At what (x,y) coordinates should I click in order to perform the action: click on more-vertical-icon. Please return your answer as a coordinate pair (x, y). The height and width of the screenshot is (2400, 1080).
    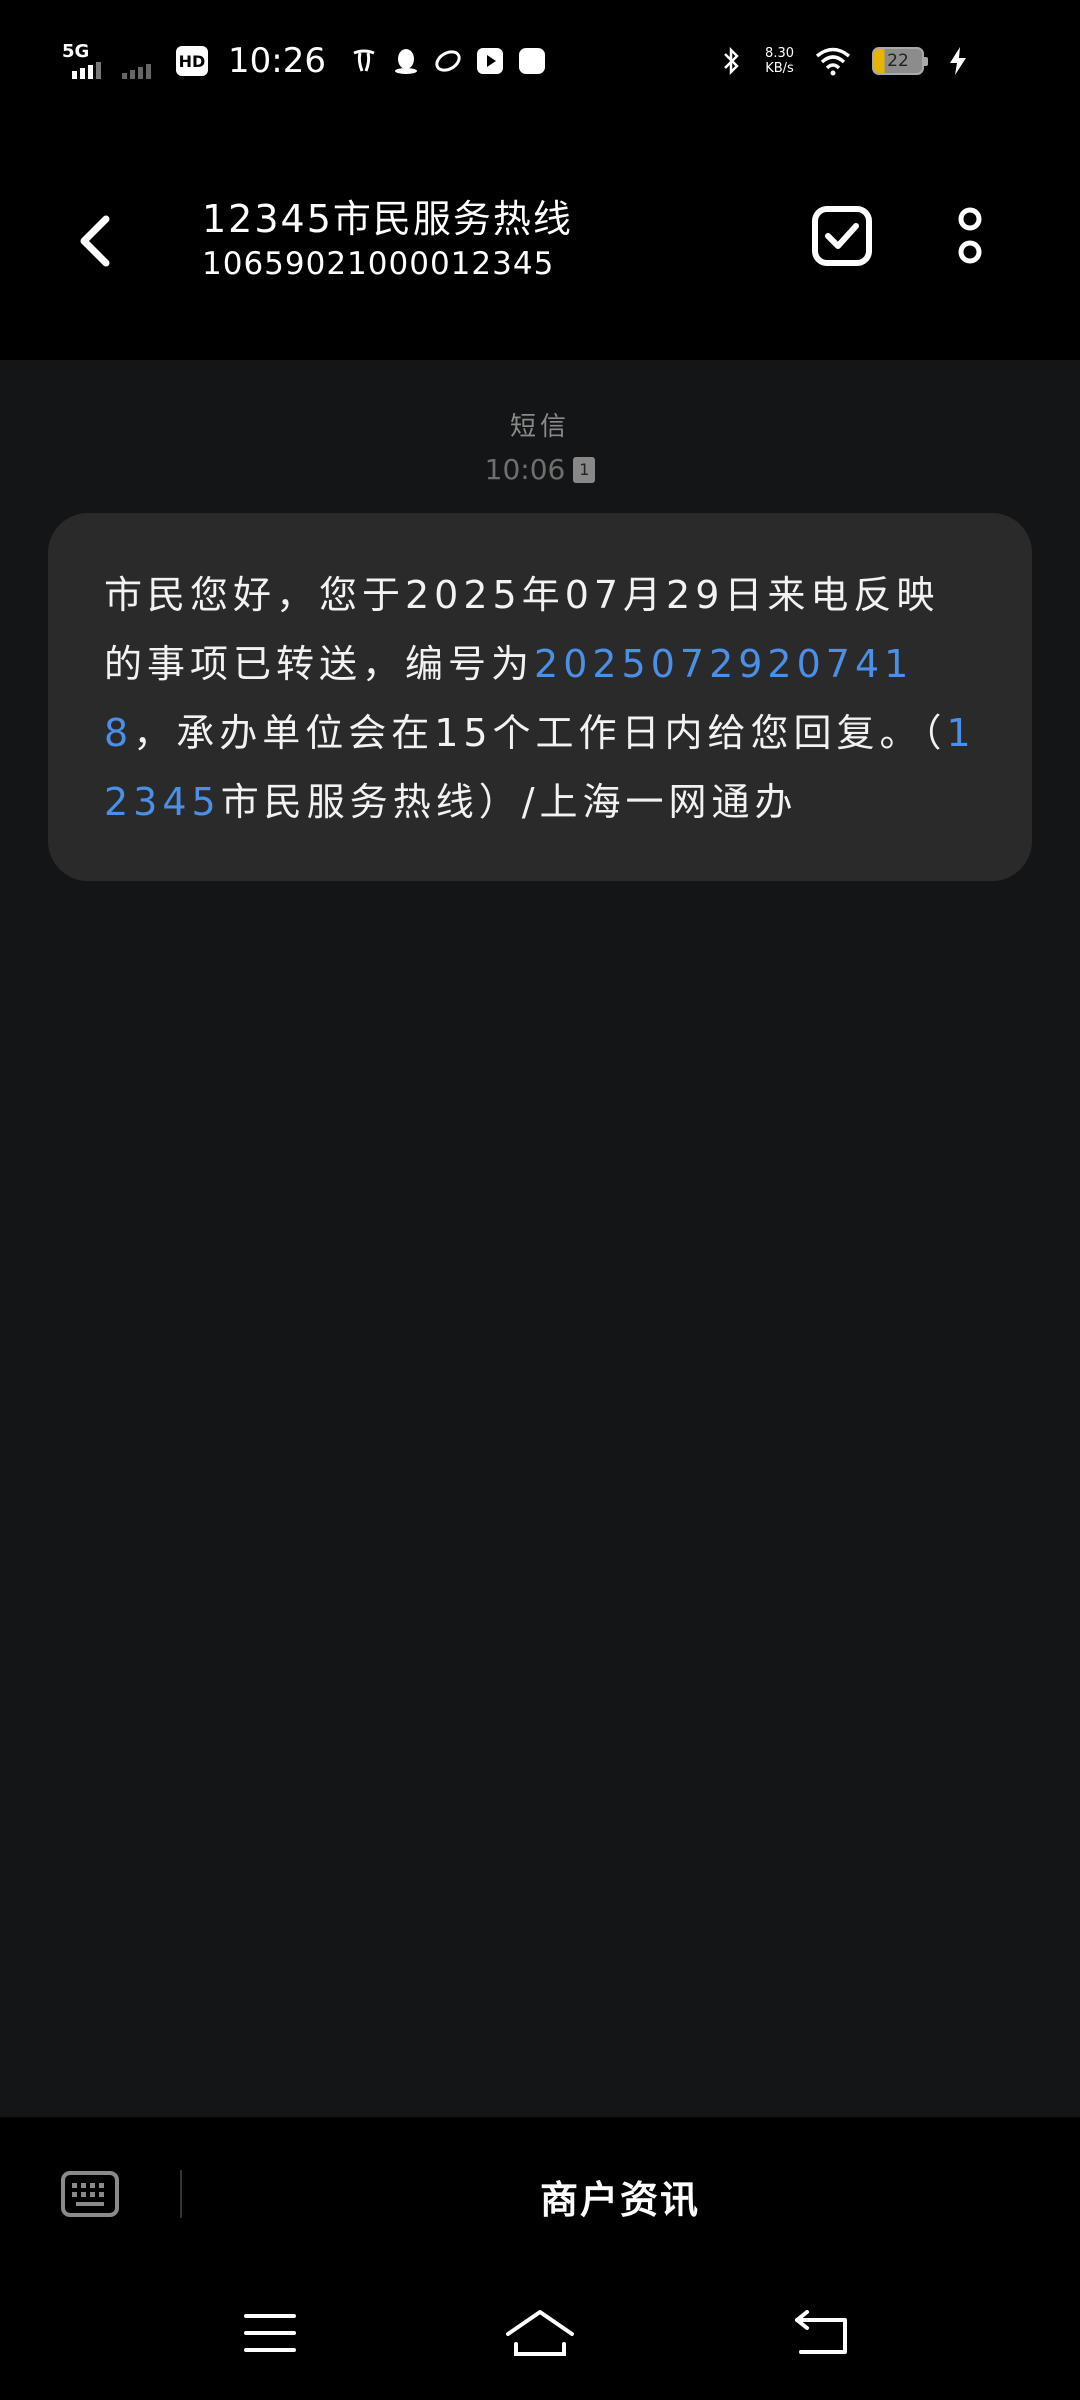
    Looking at the image, I should click on (970, 235).